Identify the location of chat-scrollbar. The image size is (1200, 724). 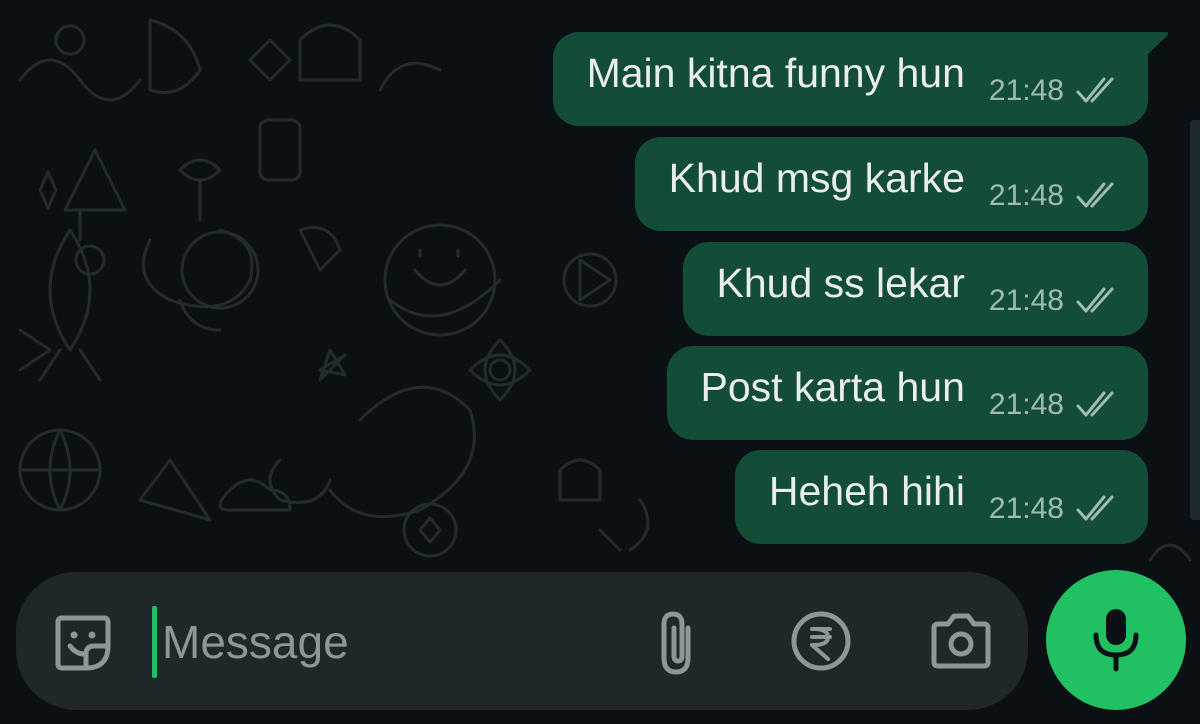
(1195, 320).